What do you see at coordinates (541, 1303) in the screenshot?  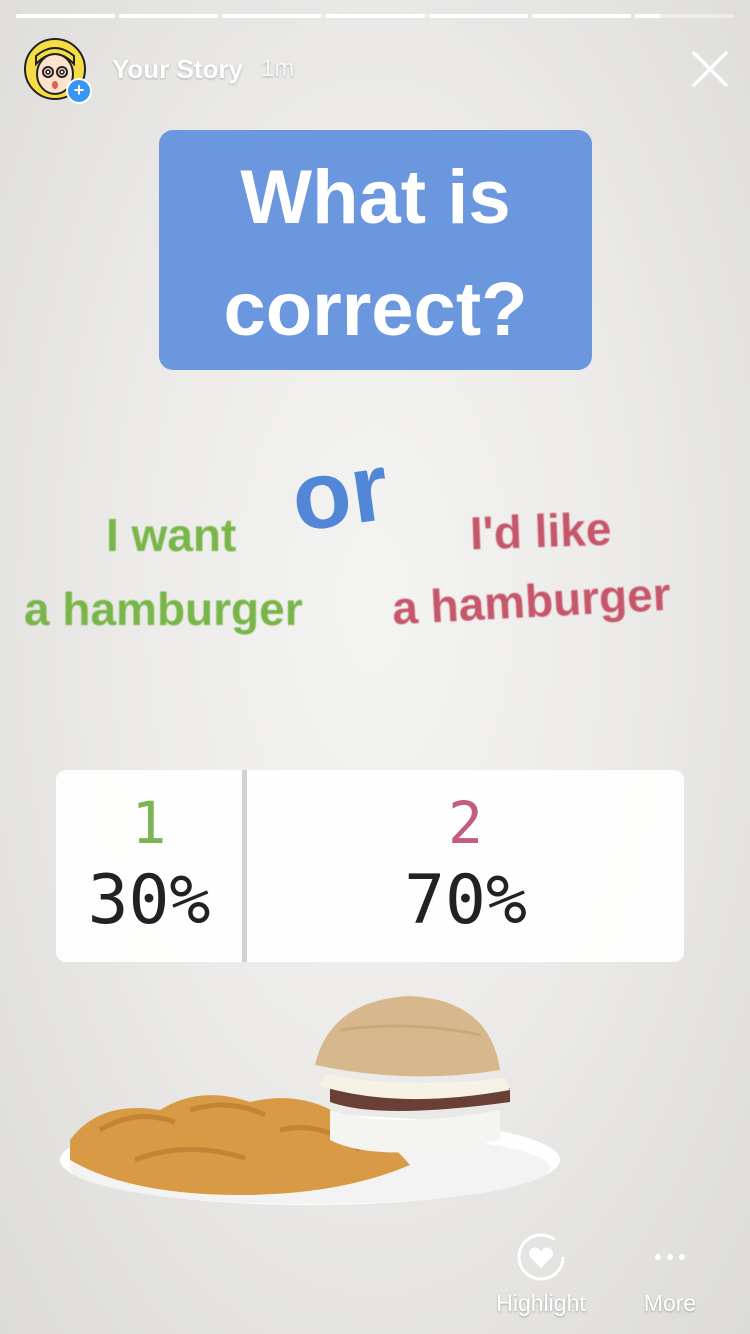 I see `highlight-label: Highlight` at bounding box center [541, 1303].